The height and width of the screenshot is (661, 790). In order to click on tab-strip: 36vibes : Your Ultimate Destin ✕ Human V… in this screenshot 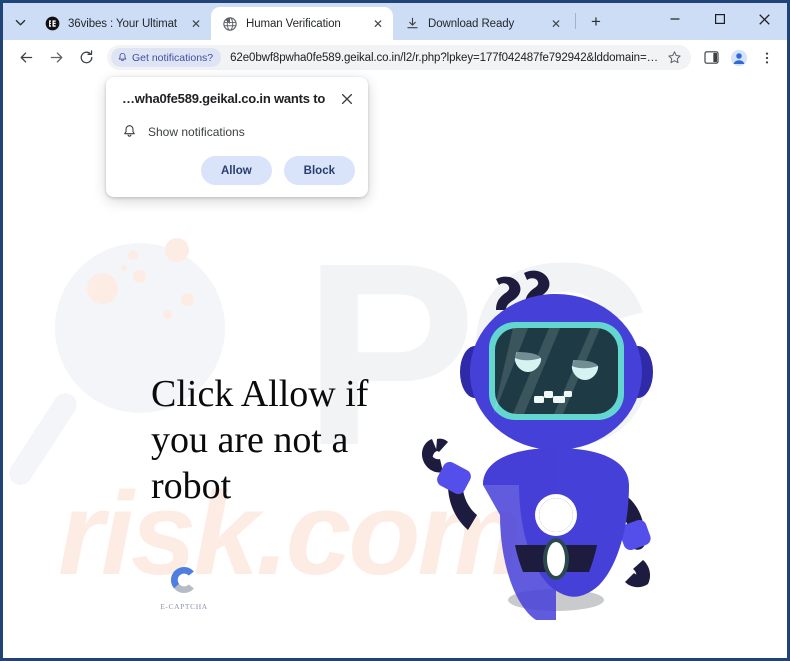, I will do `click(395, 21)`.